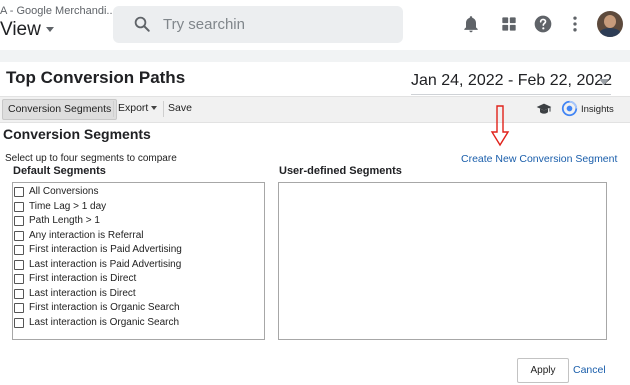 This screenshot has width=630, height=385. I want to click on segment-label: Last interaction is Organic Search, so click(104, 322).